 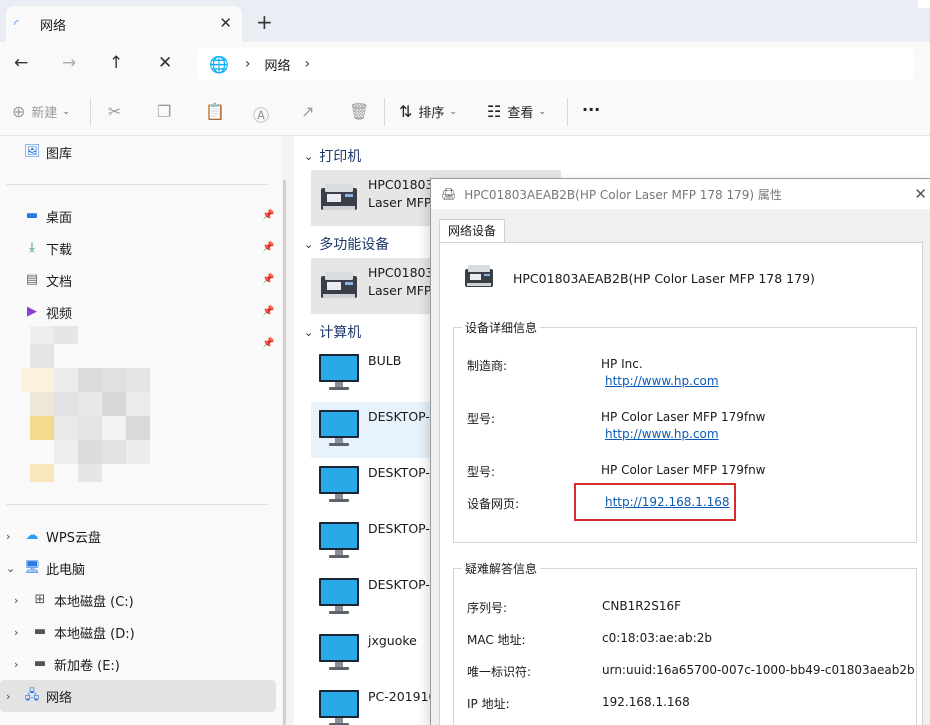 I want to click on close-icon: ✕, so click(x=920, y=194).